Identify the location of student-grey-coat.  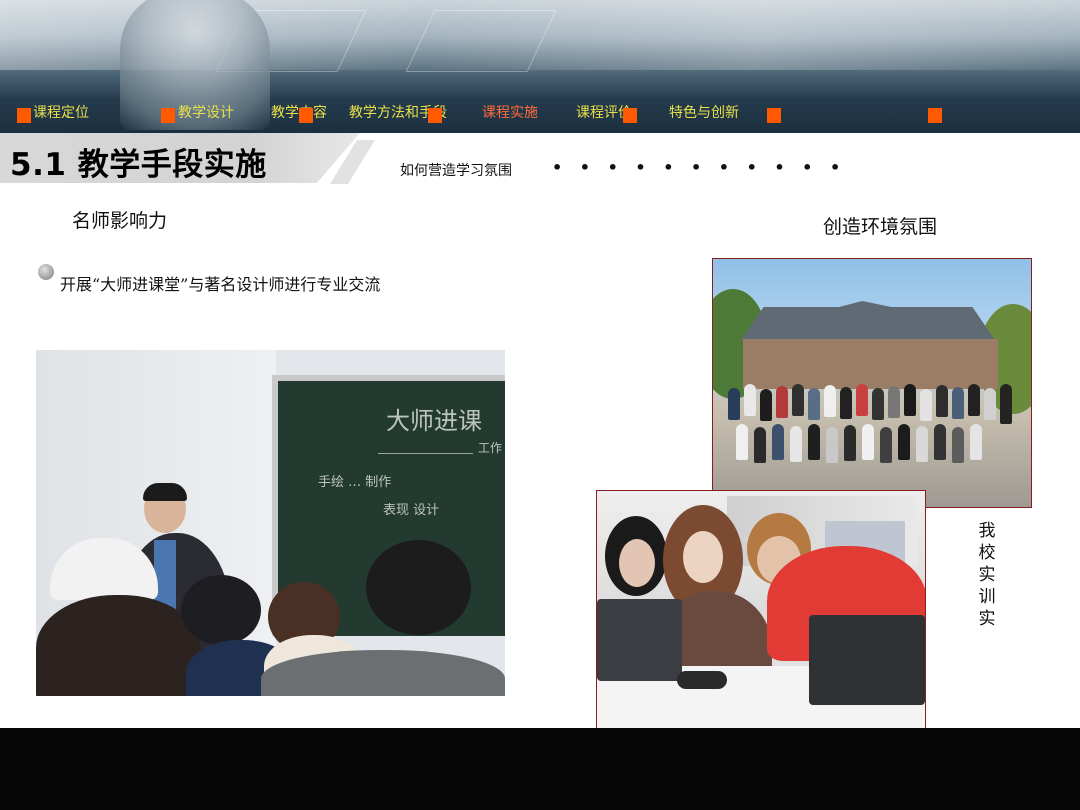
(383, 673).